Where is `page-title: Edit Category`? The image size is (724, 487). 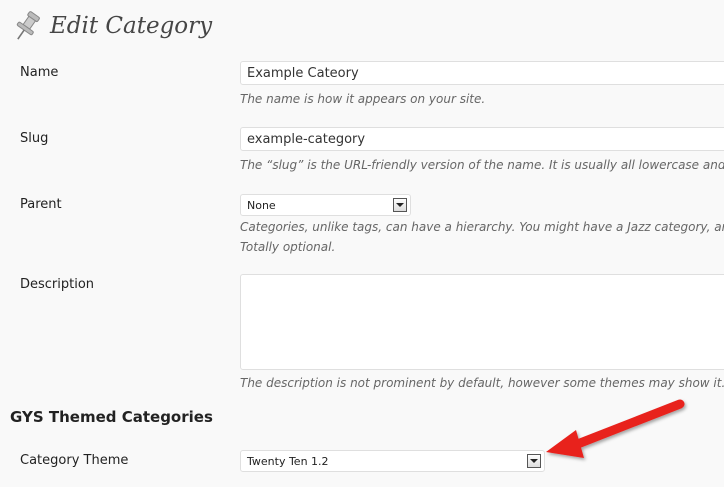
page-title: Edit Category is located at coordinates (131, 26).